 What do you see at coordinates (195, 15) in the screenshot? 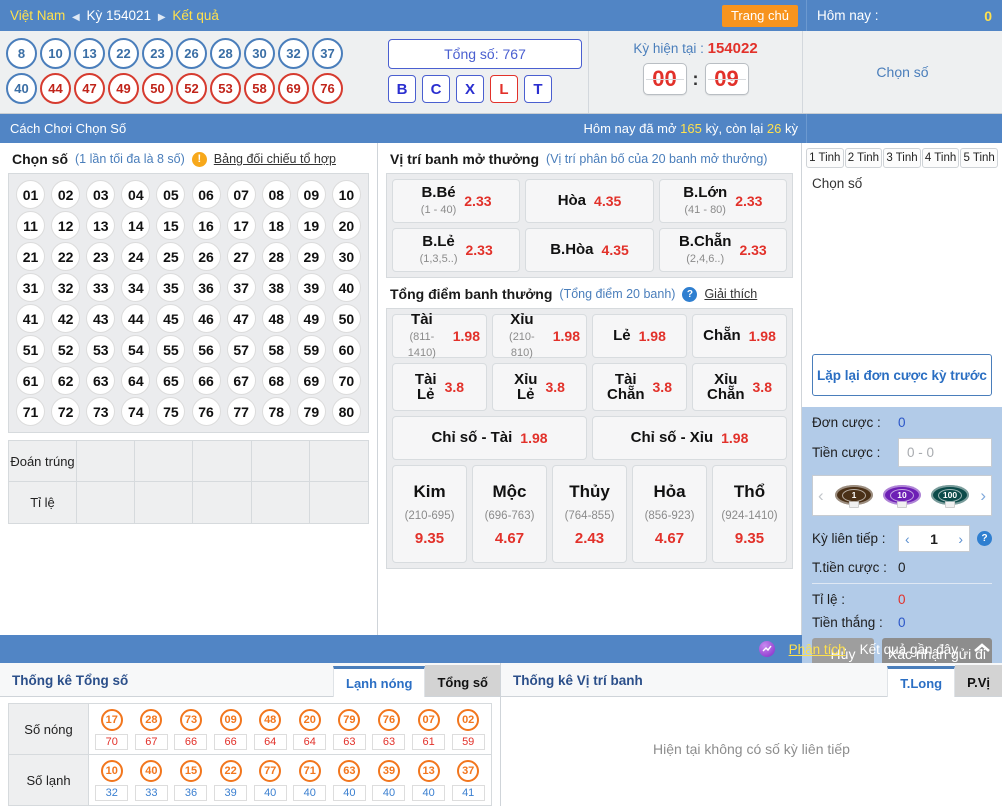
I see `breadcrumb-result: Kết quả` at bounding box center [195, 15].